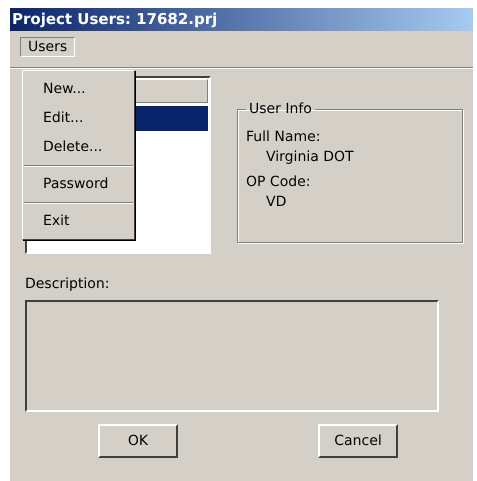 This screenshot has width=477, height=481. What do you see at coordinates (67, 284) in the screenshot?
I see `description-label: Description:` at bounding box center [67, 284].